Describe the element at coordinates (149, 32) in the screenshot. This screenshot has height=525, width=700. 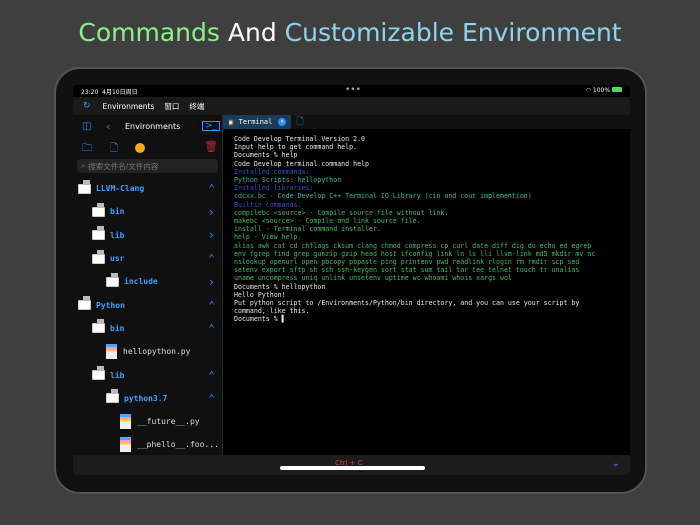
I see `headline-word: Commands` at that location.